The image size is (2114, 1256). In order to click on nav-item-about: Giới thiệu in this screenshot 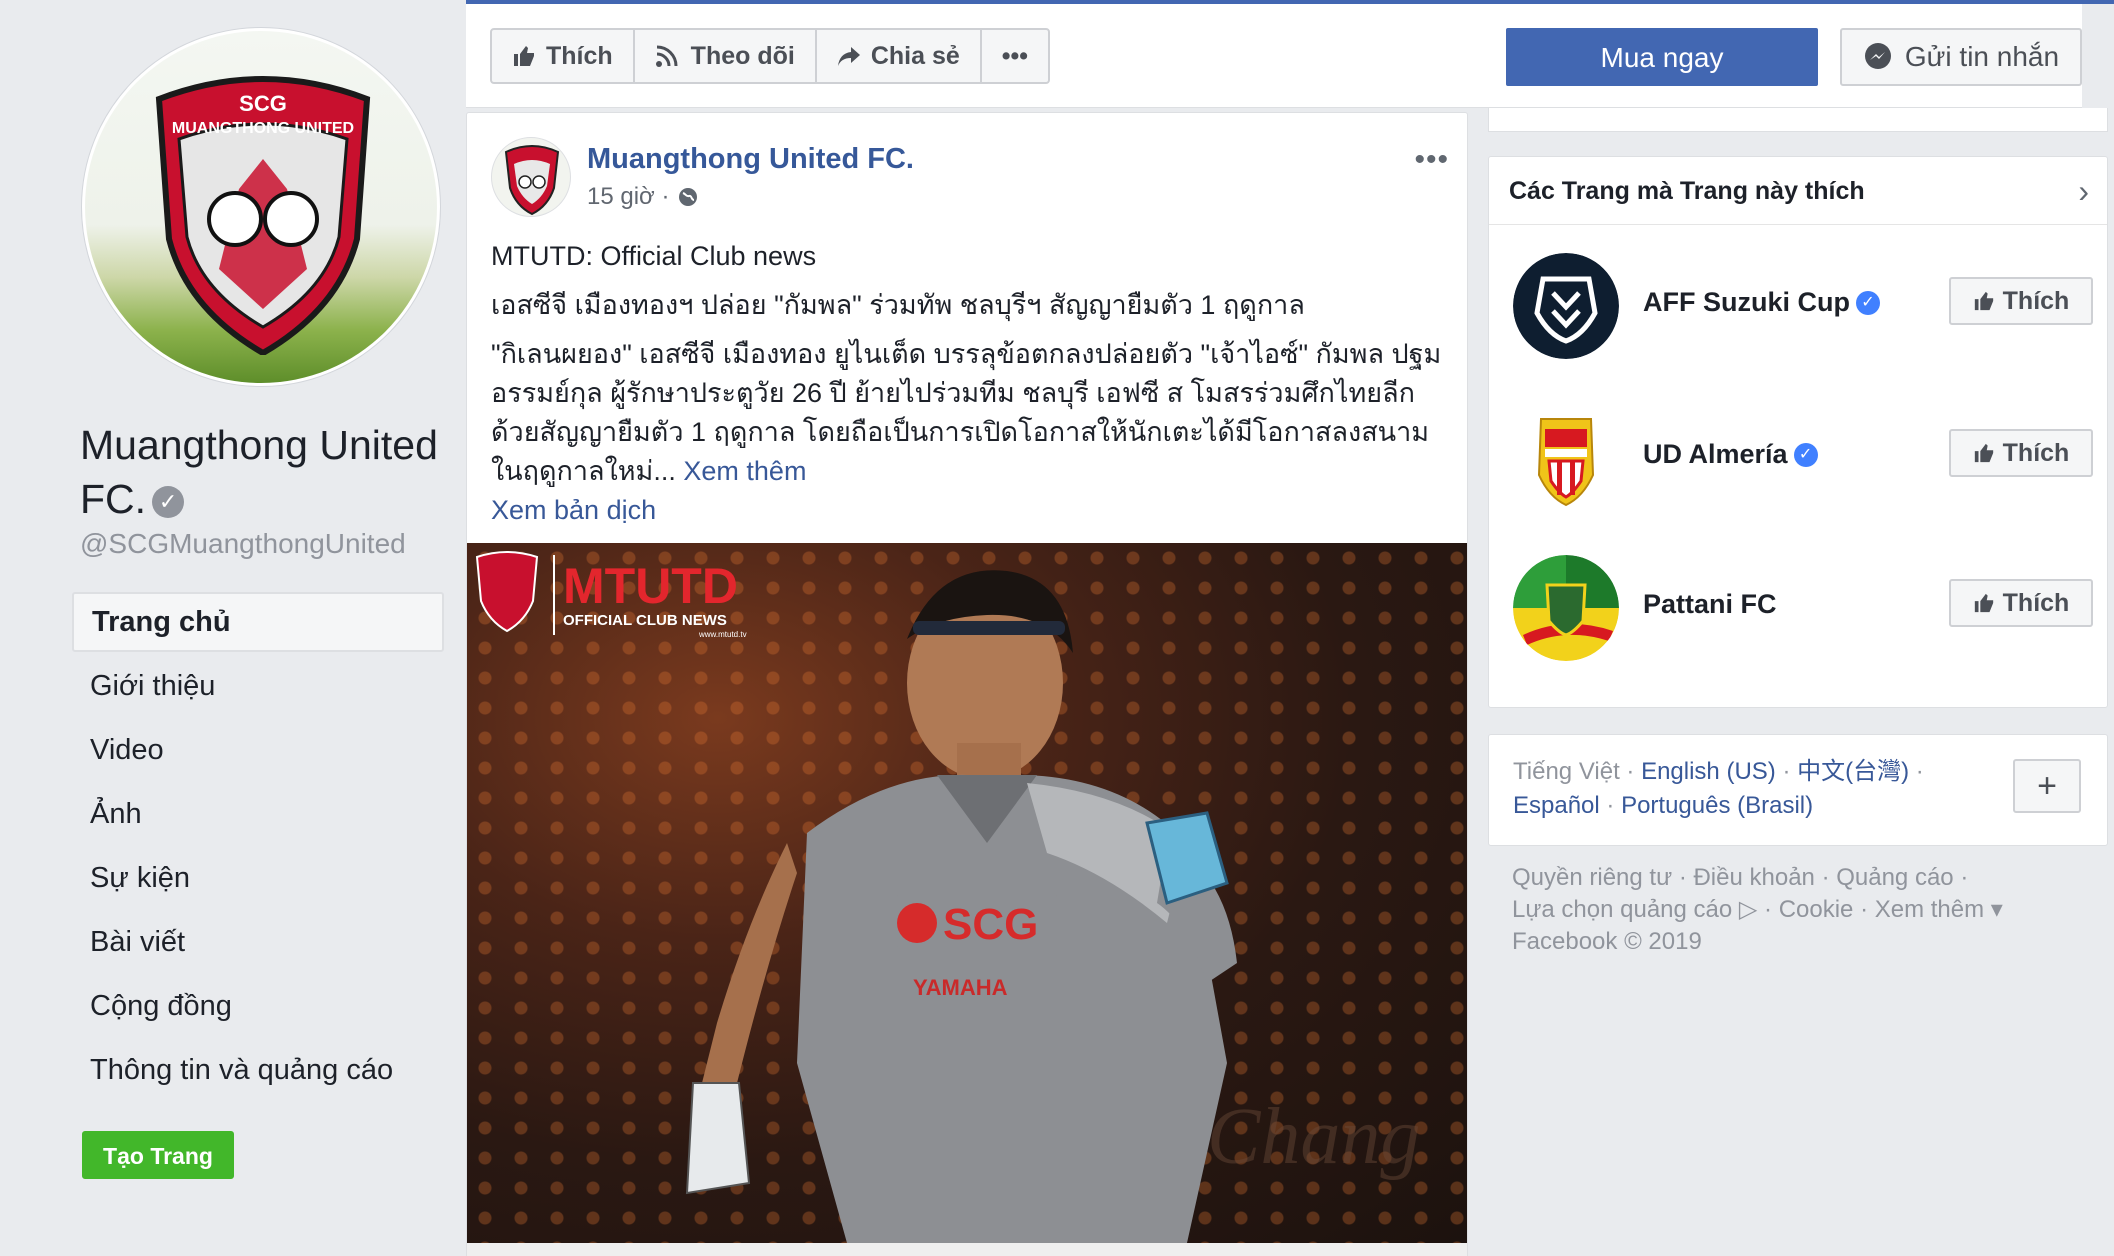, I will do `click(258, 688)`.